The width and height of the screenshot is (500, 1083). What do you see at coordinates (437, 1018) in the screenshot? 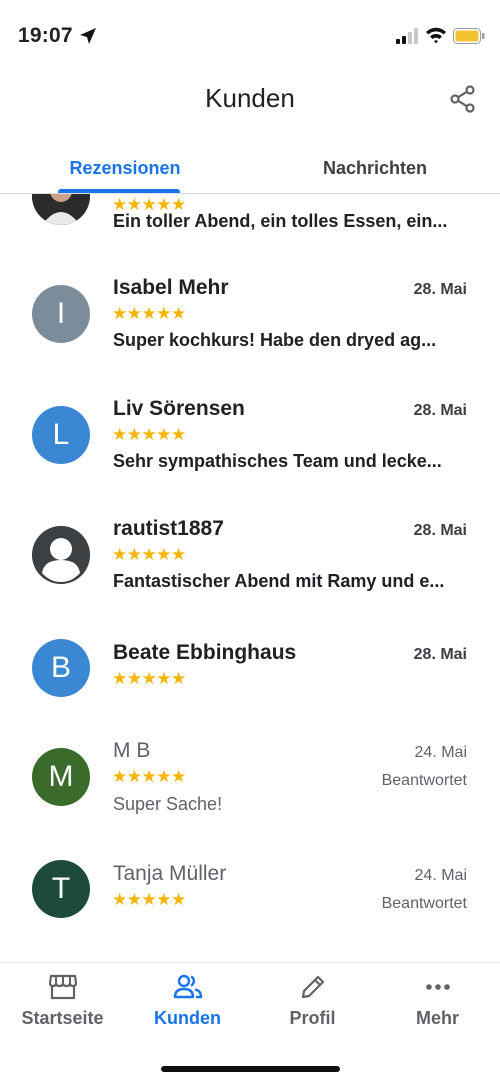
I see `nav-label: Mehr` at bounding box center [437, 1018].